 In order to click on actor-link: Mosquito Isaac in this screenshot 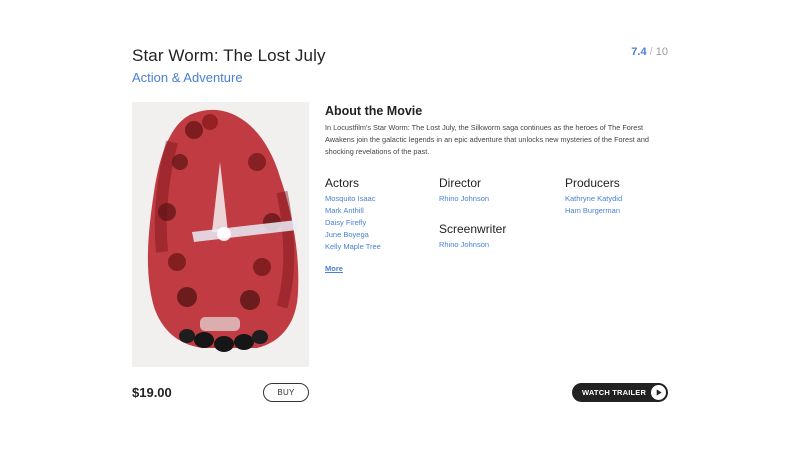, I will do `click(353, 199)`.